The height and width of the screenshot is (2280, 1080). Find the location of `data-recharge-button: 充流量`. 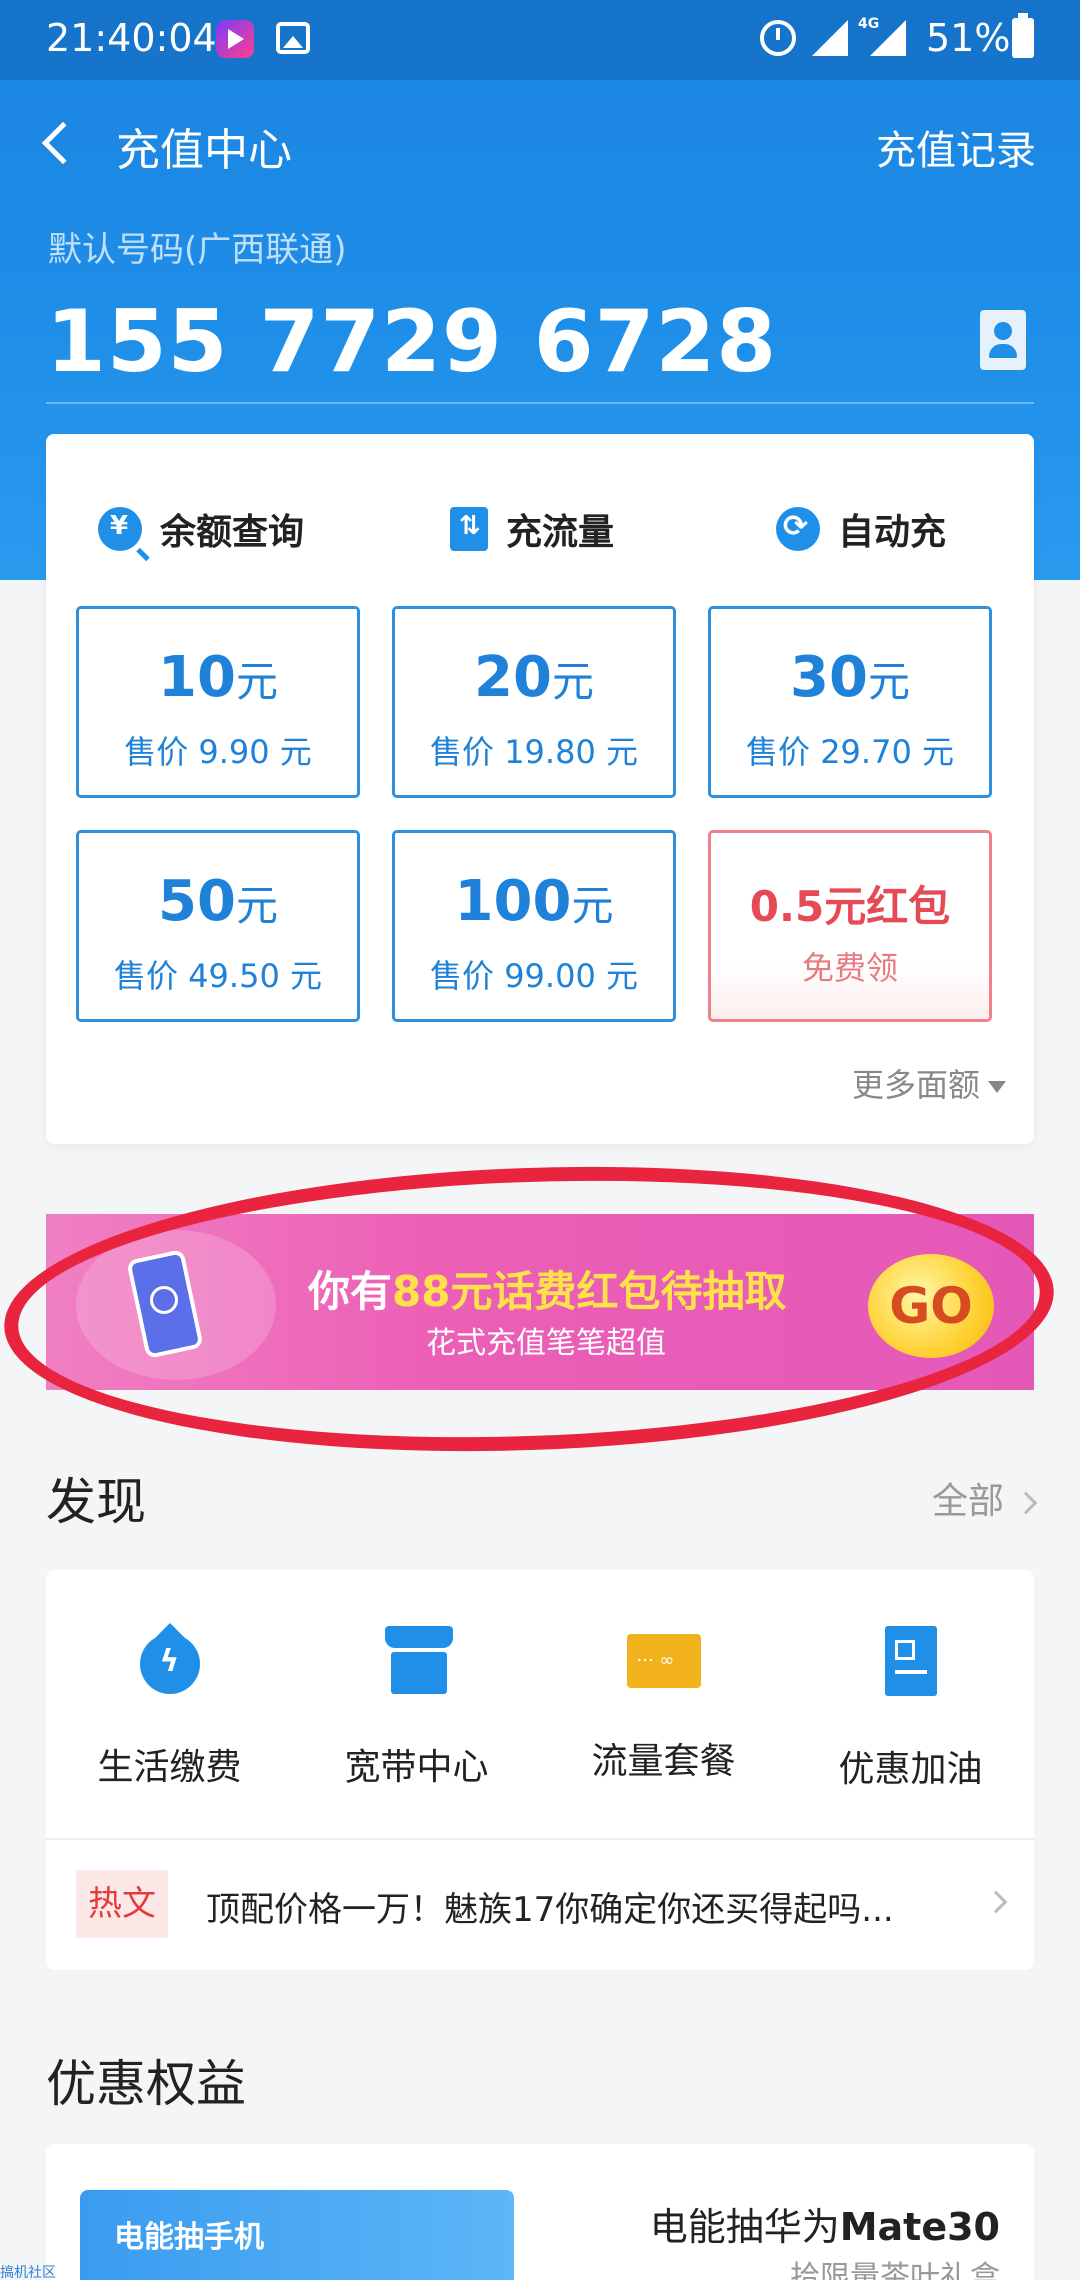

data-recharge-button: 充流量 is located at coordinates (532, 529).